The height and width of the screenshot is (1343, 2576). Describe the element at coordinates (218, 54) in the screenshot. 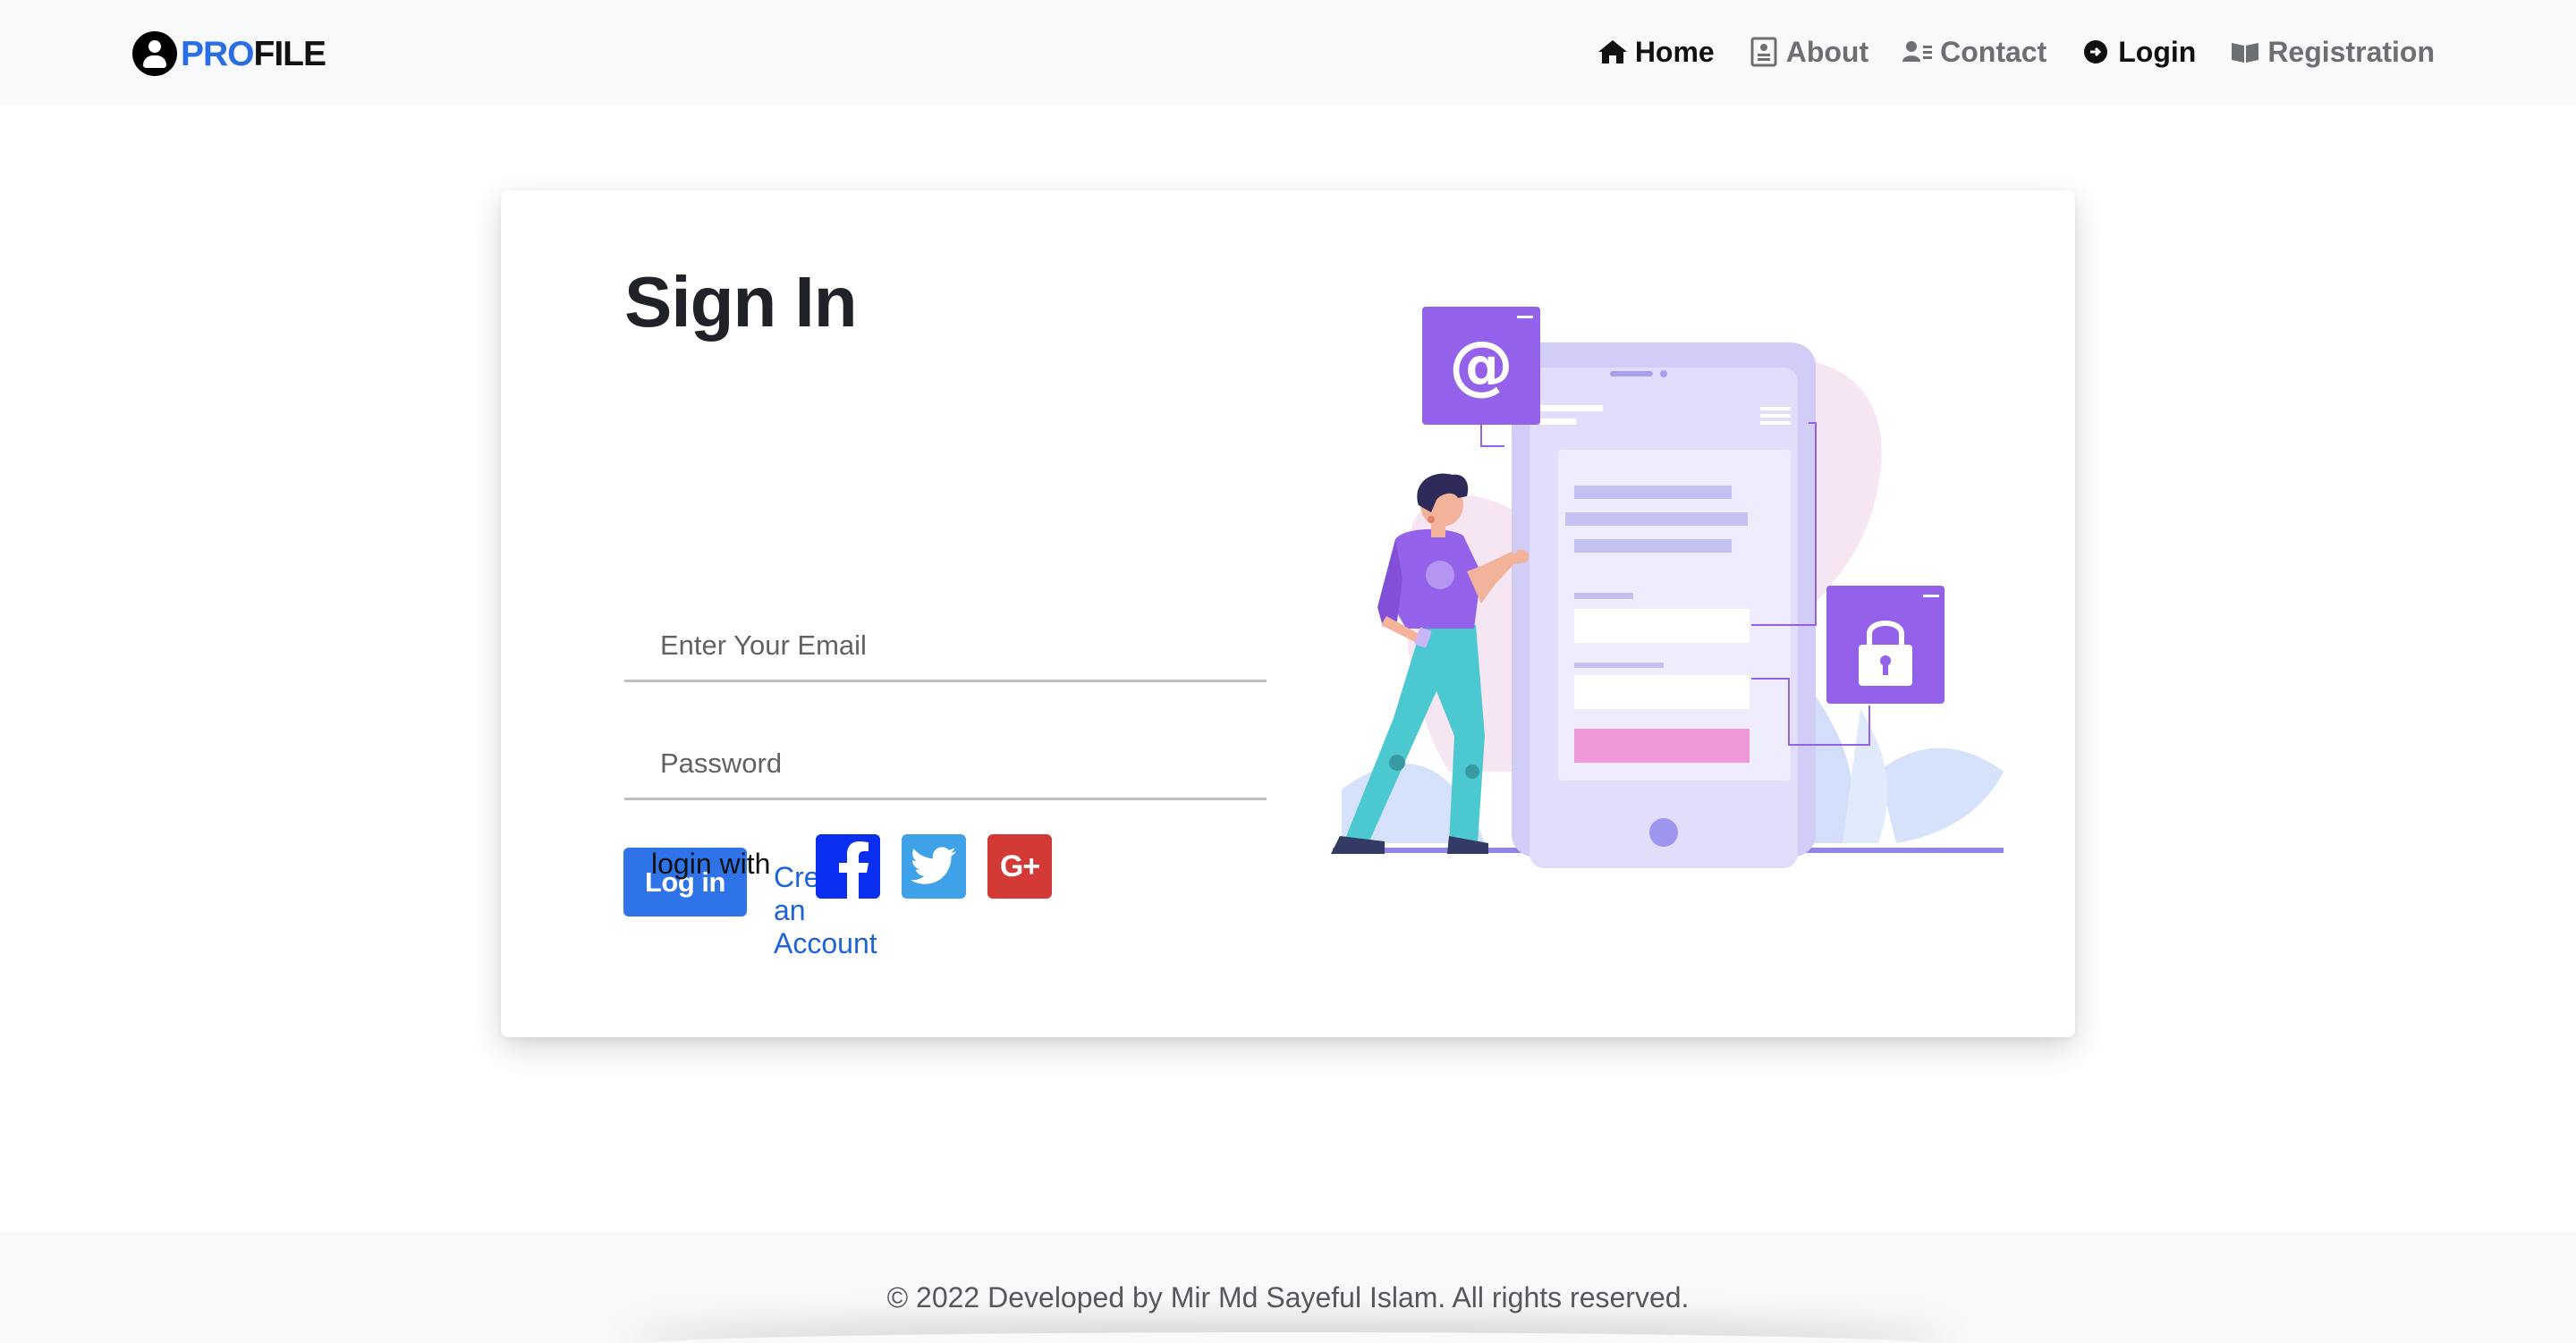

I see `brand-pro: PRO` at that location.